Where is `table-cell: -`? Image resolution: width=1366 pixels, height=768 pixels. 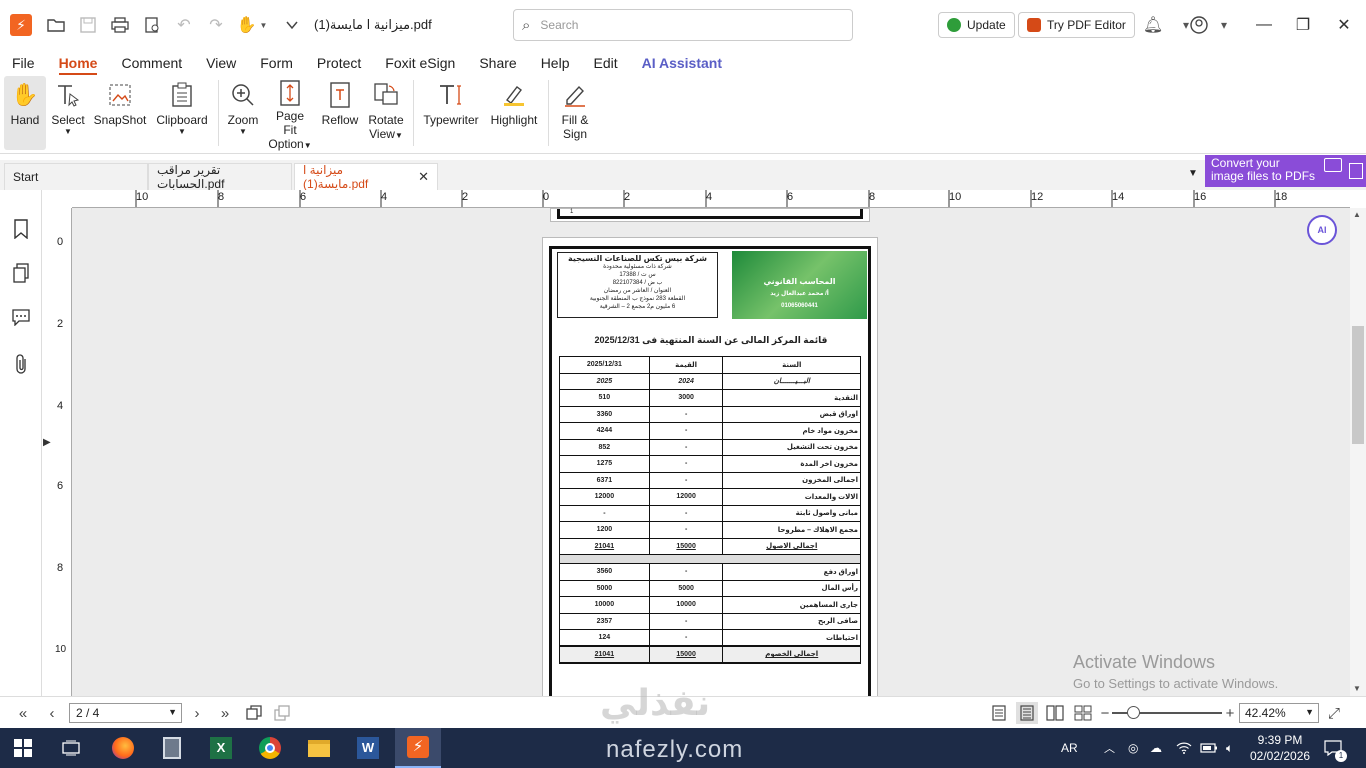 table-cell: - is located at coordinates (686, 513).